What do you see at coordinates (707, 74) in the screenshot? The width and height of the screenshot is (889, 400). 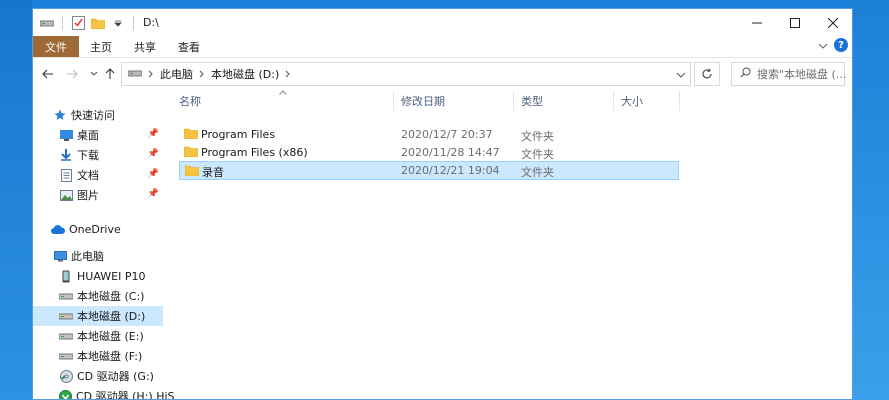 I see `refresh-button` at bounding box center [707, 74].